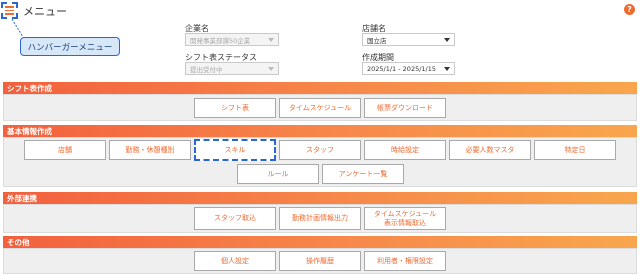 The height and width of the screenshot is (276, 640). I want to click on personal-settings-button: 個人設定, so click(235, 261).